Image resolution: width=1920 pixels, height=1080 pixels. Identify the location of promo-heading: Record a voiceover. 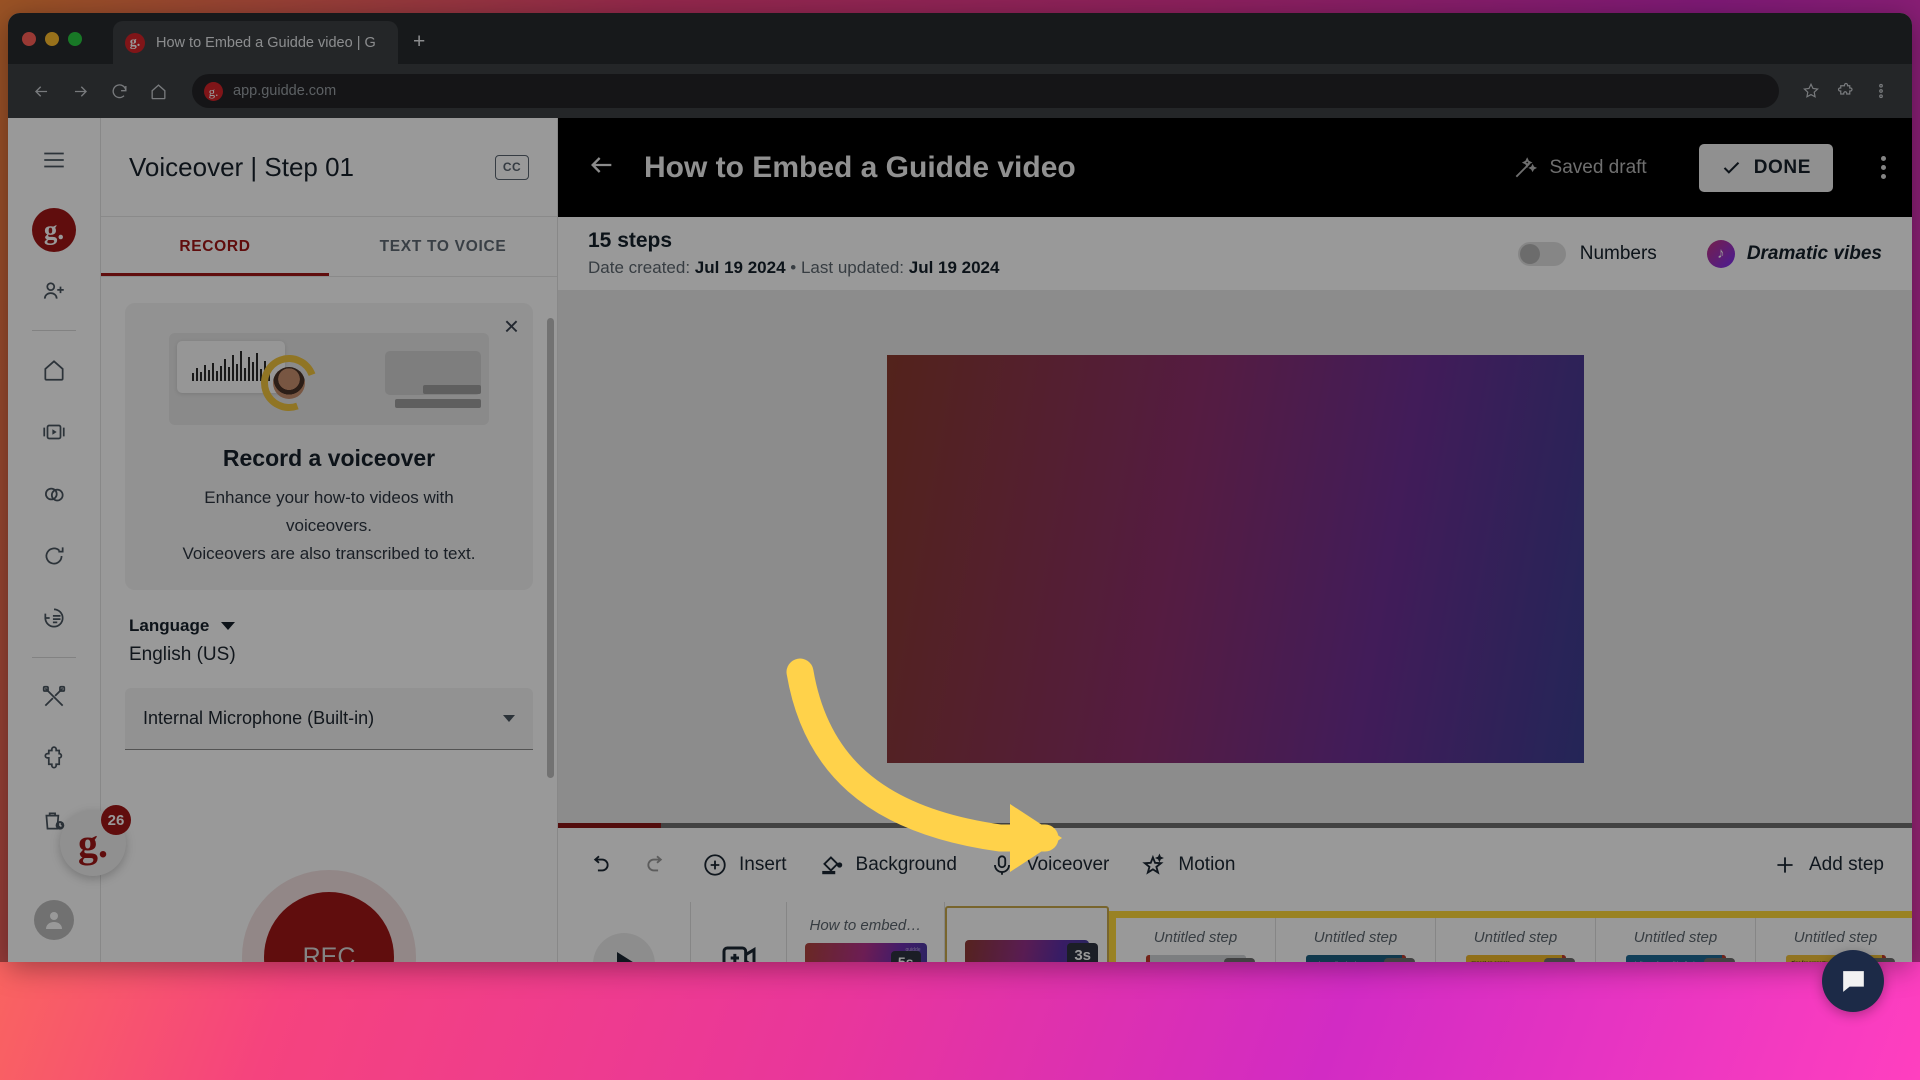
(329, 458).